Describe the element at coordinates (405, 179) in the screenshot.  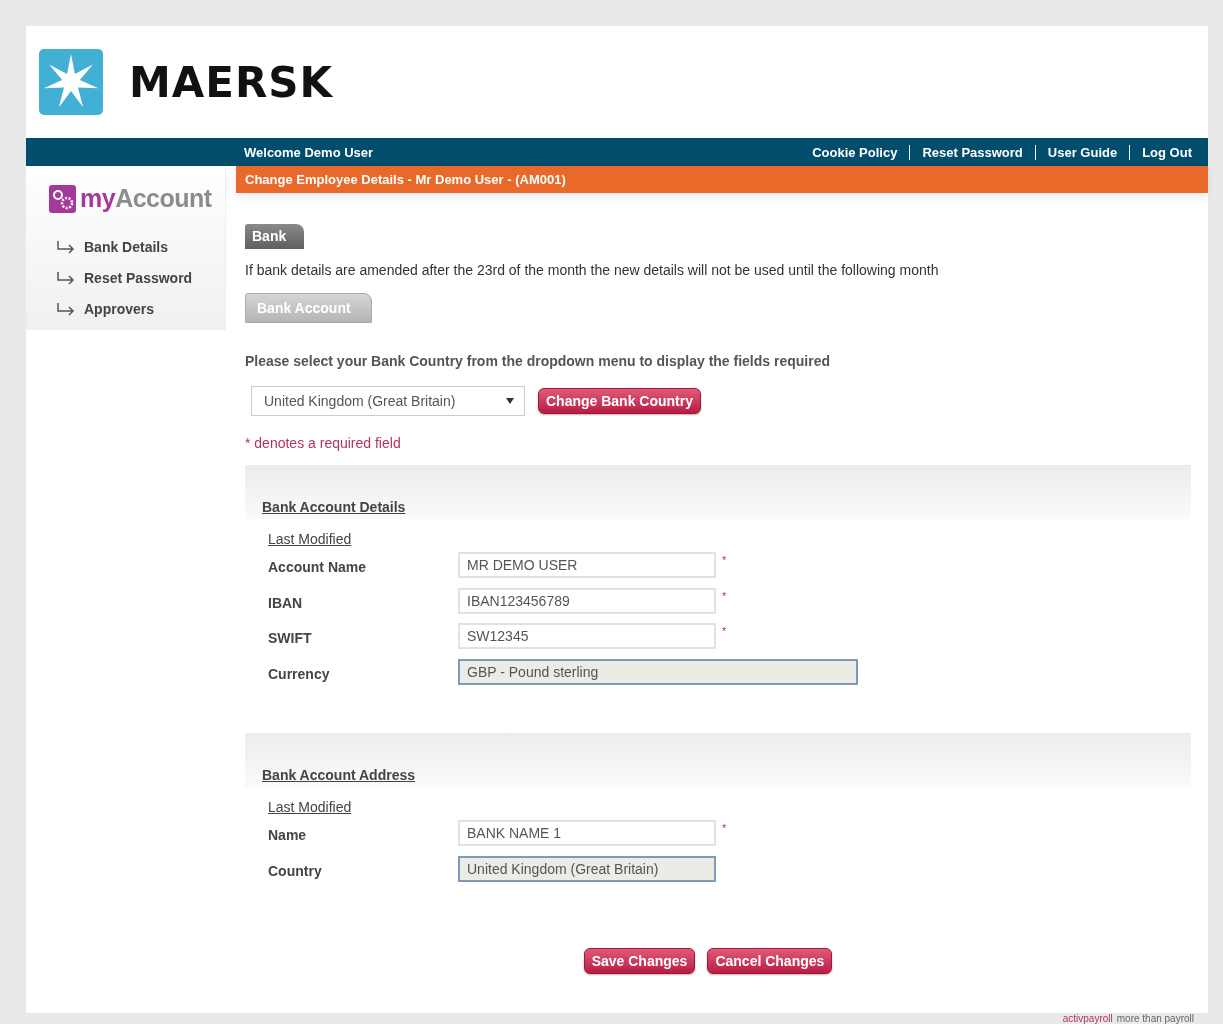
I see `page-title: Change Employee Details - Mr Demo User - (AM001)` at that location.